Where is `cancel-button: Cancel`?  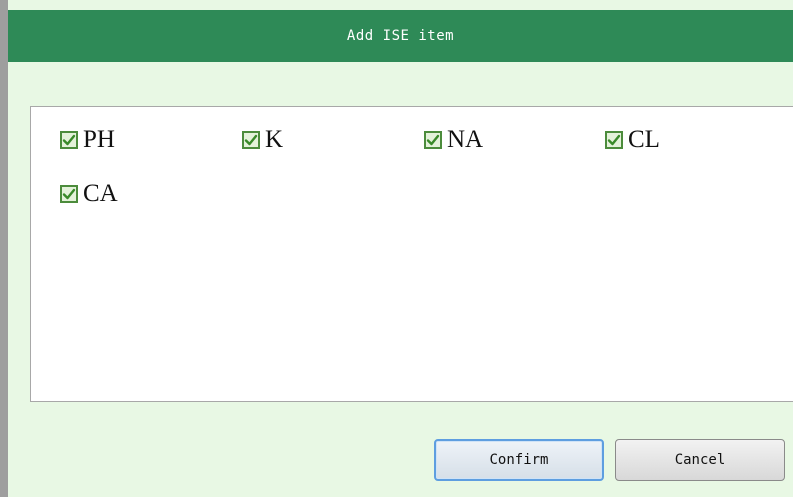 cancel-button: Cancel is located at coordinates (700, 460).